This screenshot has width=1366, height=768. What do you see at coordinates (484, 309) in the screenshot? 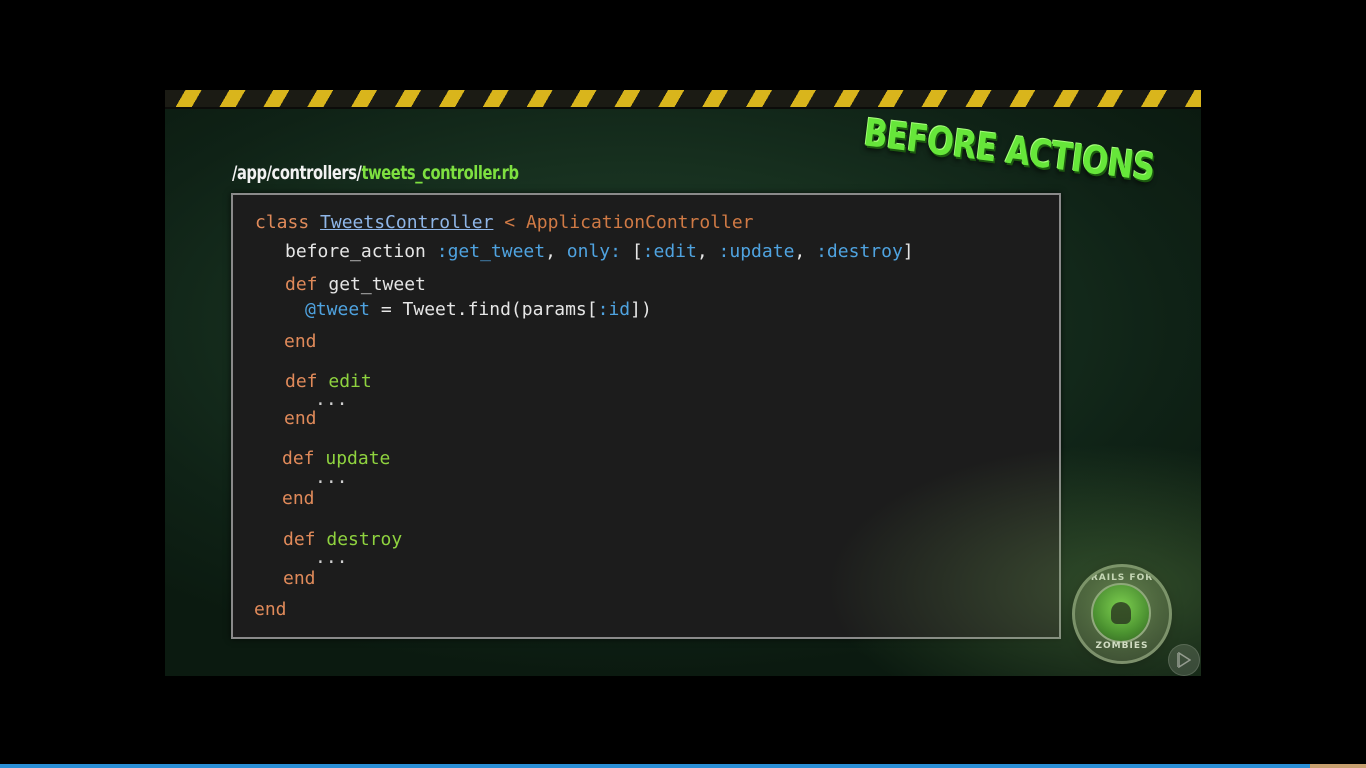
I see `code-expression: = Tweet.find(params[` at bounding box center [484, 309].